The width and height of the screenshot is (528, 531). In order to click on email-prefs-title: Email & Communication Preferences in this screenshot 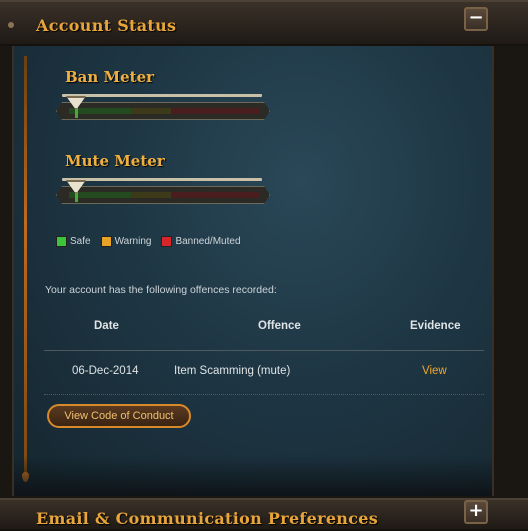, I will do `click(207, 518)`.